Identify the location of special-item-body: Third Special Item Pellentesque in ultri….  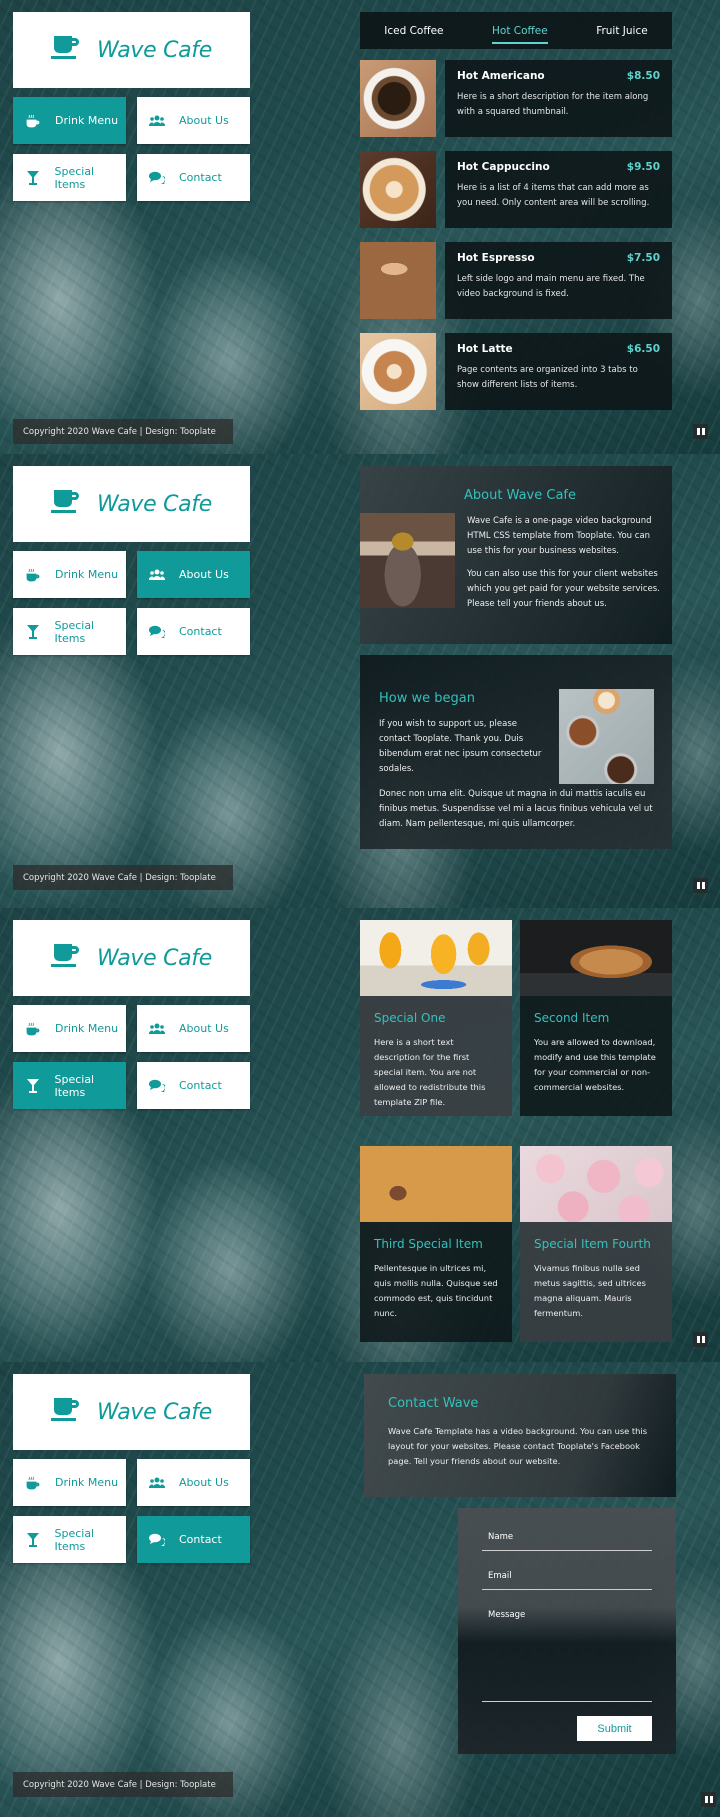
(436, 1282).